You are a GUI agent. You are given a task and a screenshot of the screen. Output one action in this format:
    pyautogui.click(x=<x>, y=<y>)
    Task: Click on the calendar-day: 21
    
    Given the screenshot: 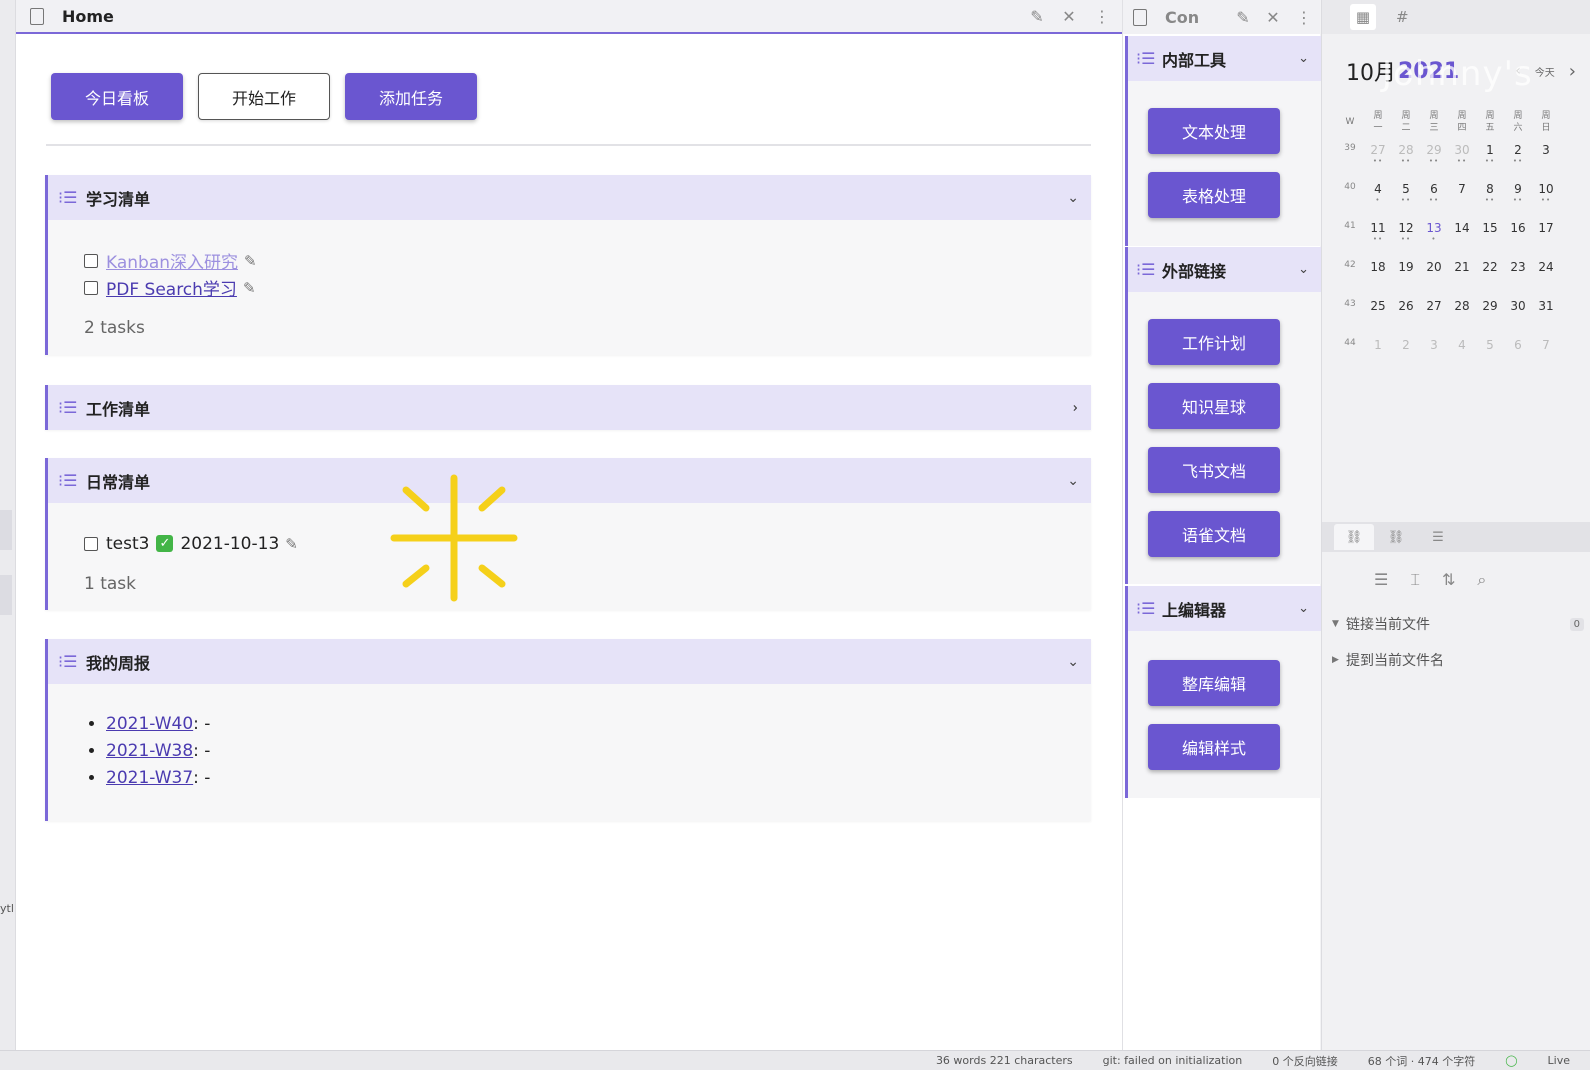 What is the action you would take?
    pyautogui.click(x=1462, y=276)
    